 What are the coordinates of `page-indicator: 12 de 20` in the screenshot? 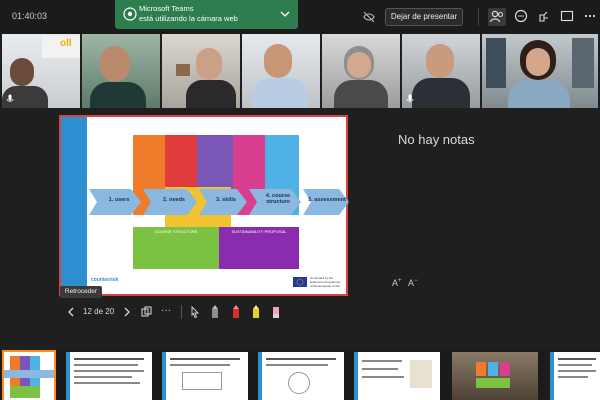 It's located at (99, 311).